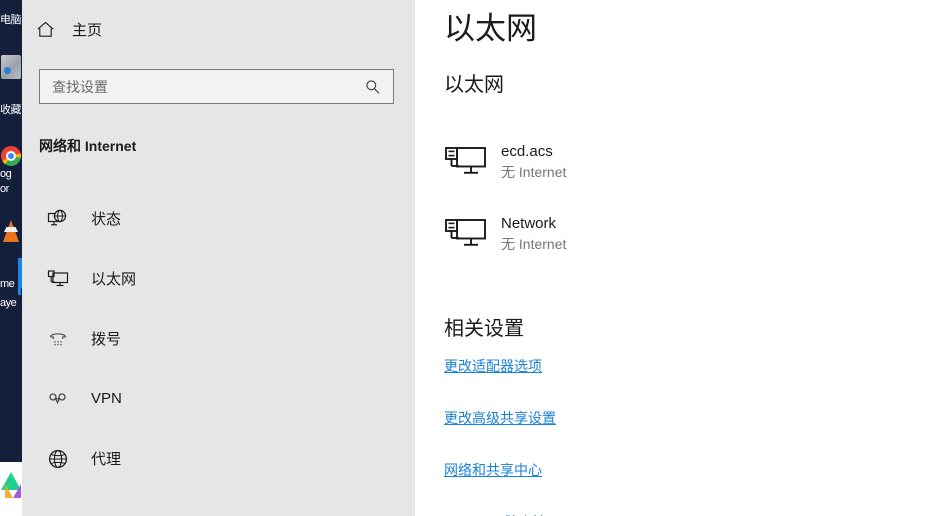 The height and width of the screenshot is (516, 938). I want to click on link-network-and-sharing-center: 网络和共享中心, so click(659, 470).